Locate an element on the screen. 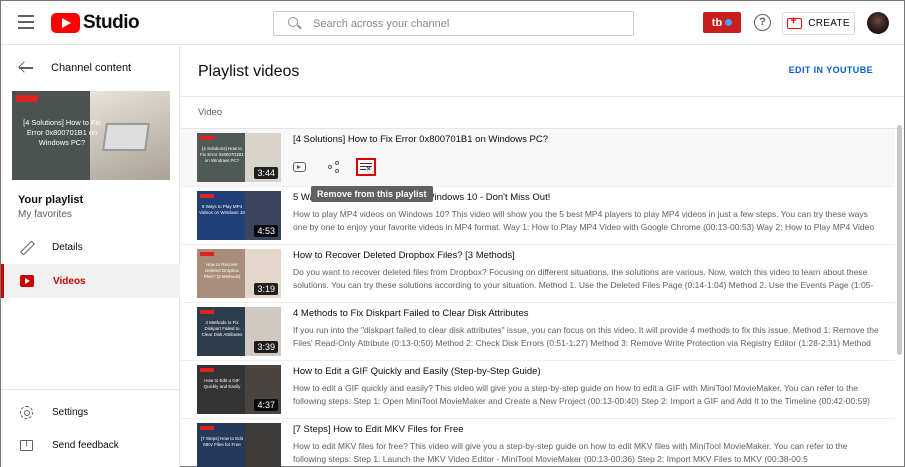  feedback-icon: ! is located at coordinates (26, 445).